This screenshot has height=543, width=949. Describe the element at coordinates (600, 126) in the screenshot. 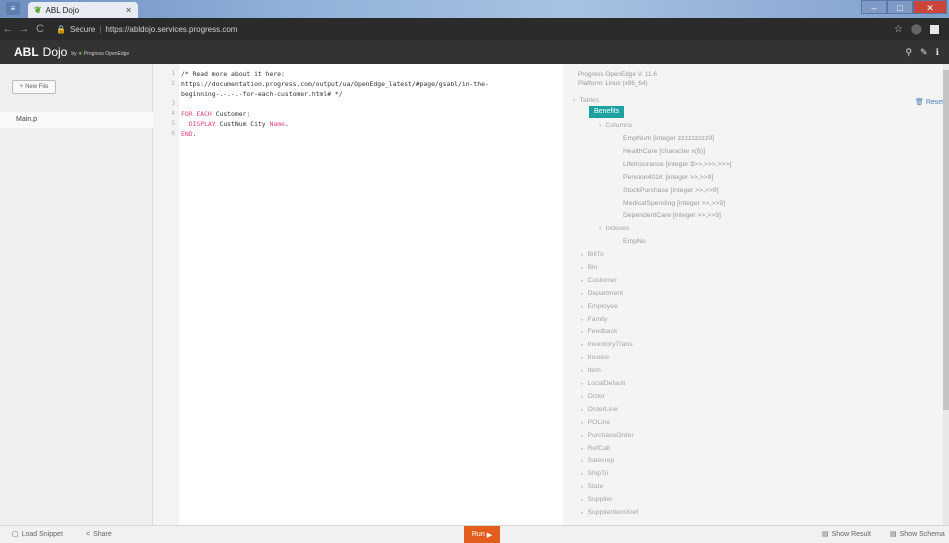

I see `caret-icon: ▾` at that location.